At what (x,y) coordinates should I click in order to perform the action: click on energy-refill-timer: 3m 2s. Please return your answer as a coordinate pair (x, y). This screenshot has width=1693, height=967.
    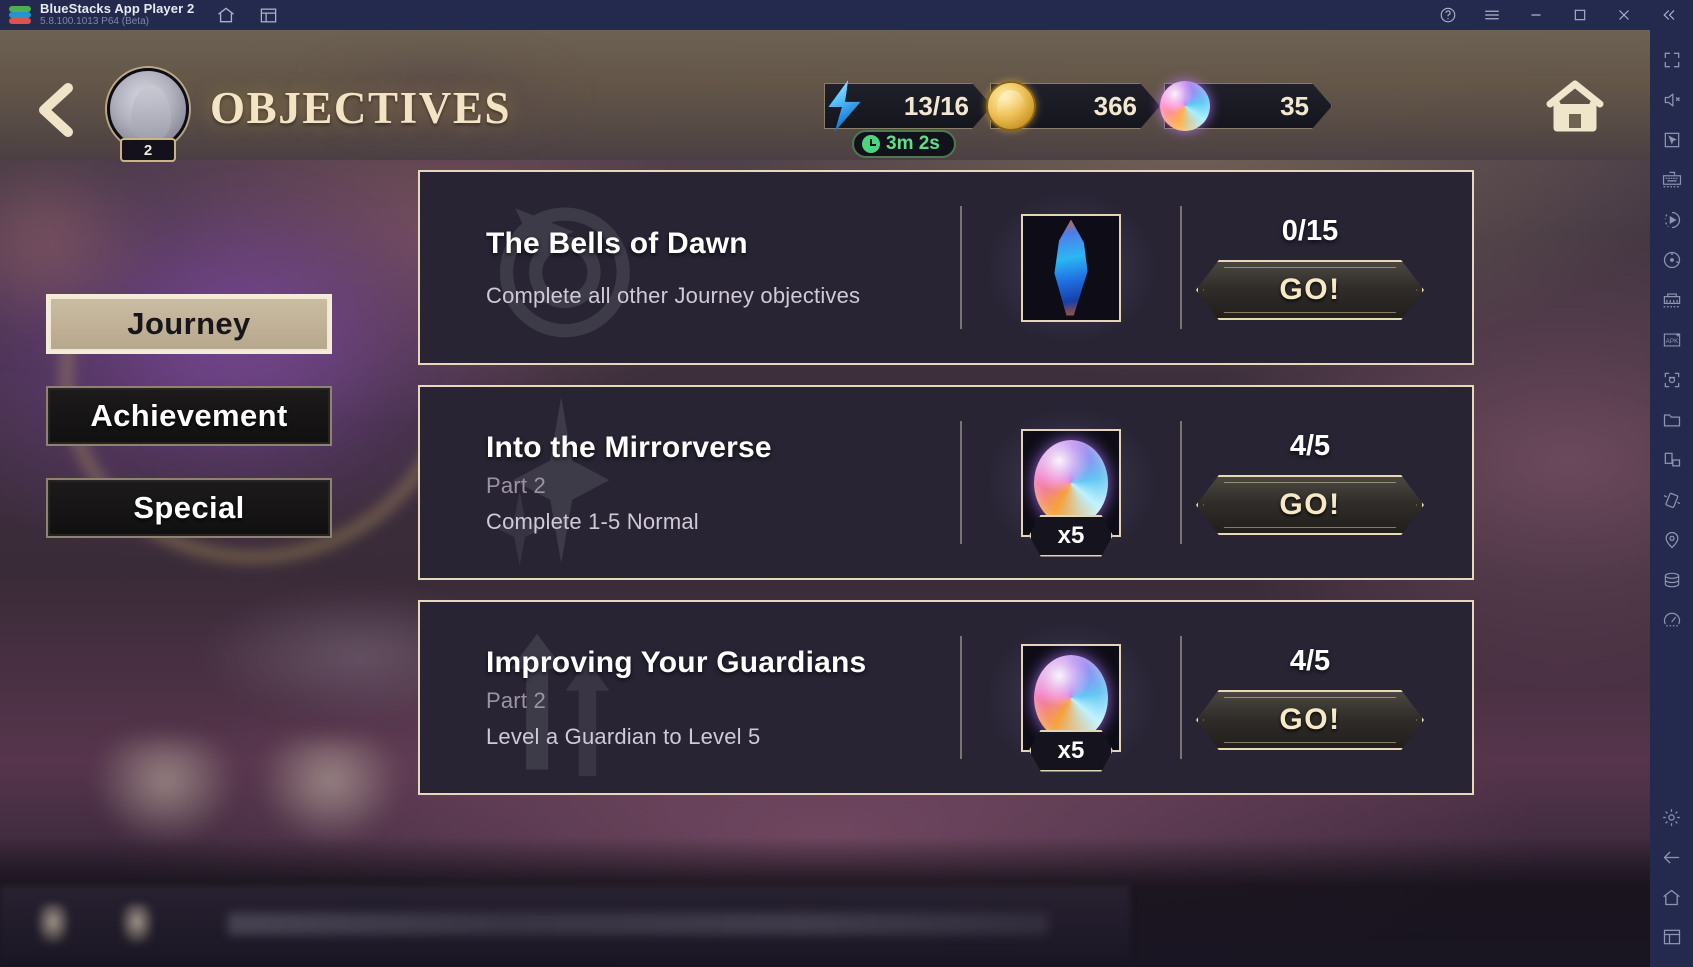
    Looking at the image, I should click on (904, 144).